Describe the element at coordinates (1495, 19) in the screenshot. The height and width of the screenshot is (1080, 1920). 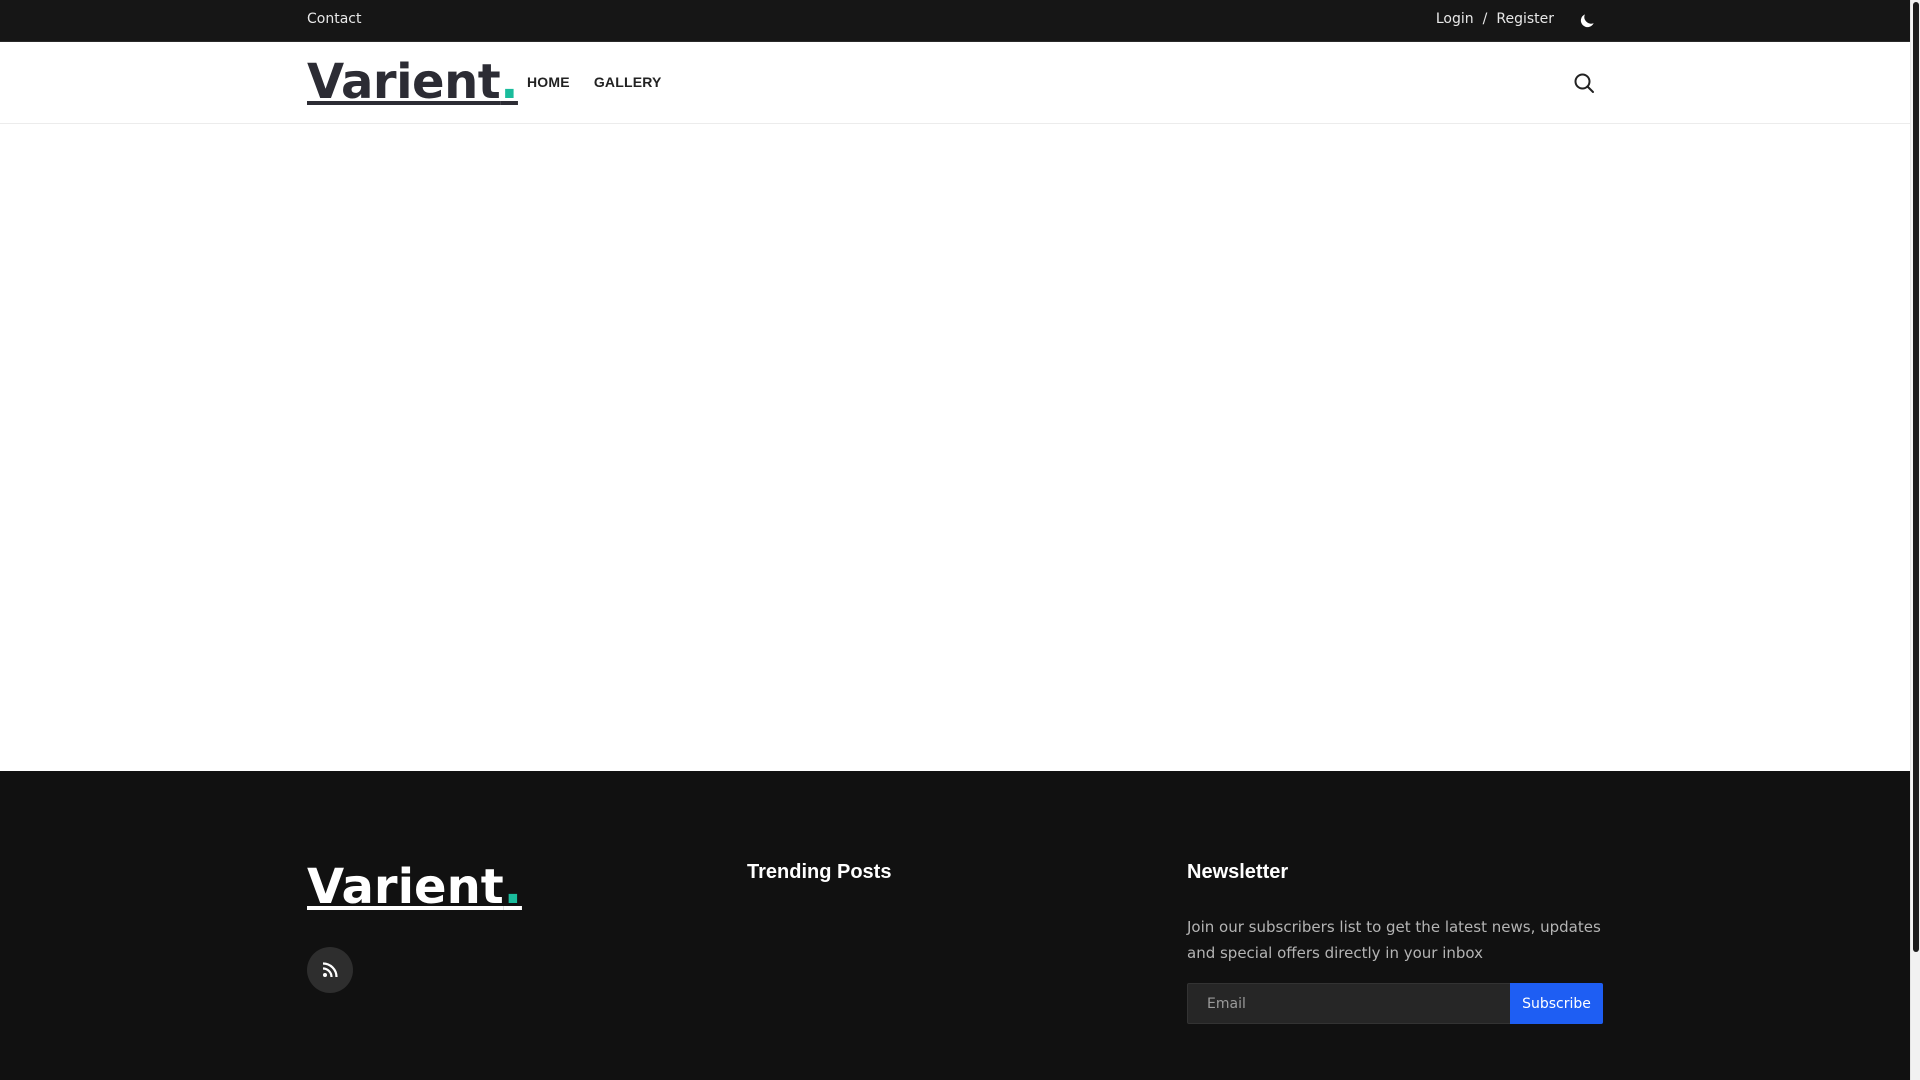
I see `auth-links: Login / Register` at that location.